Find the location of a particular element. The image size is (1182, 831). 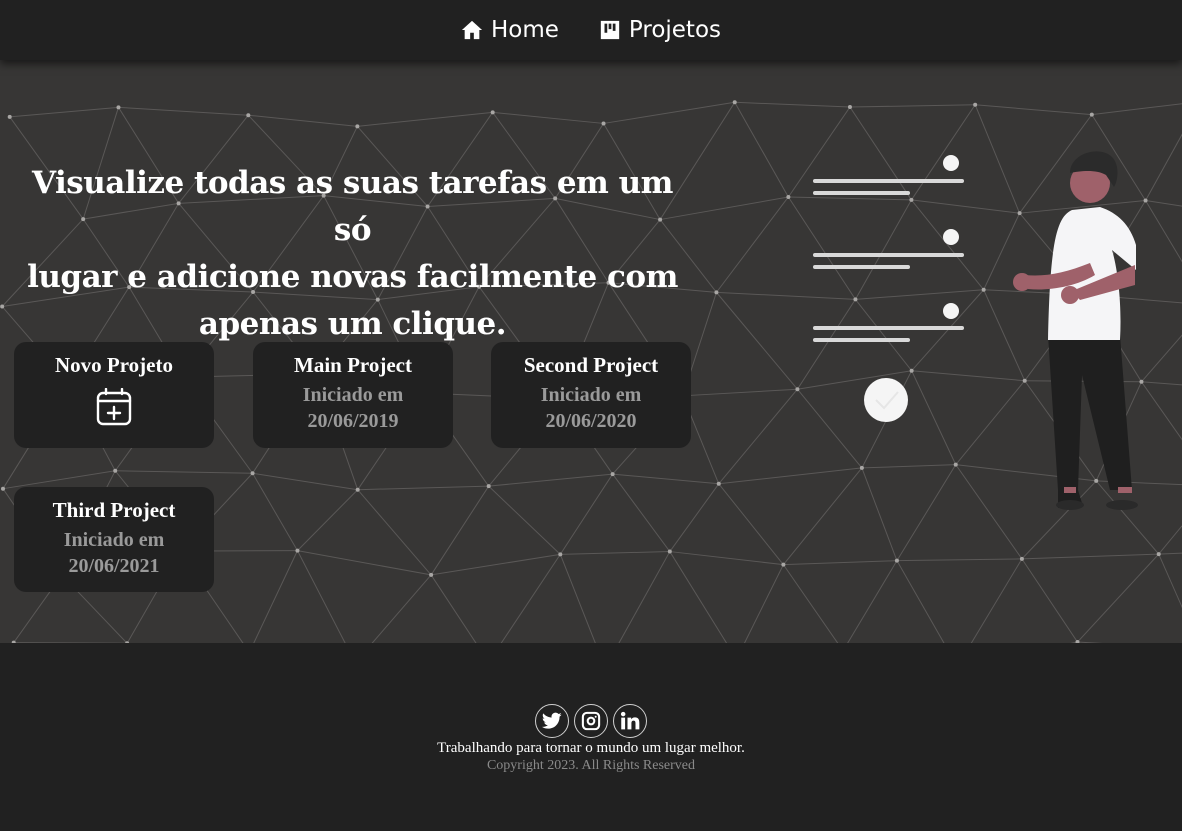

board-icon is located at coordinates (610, 30).